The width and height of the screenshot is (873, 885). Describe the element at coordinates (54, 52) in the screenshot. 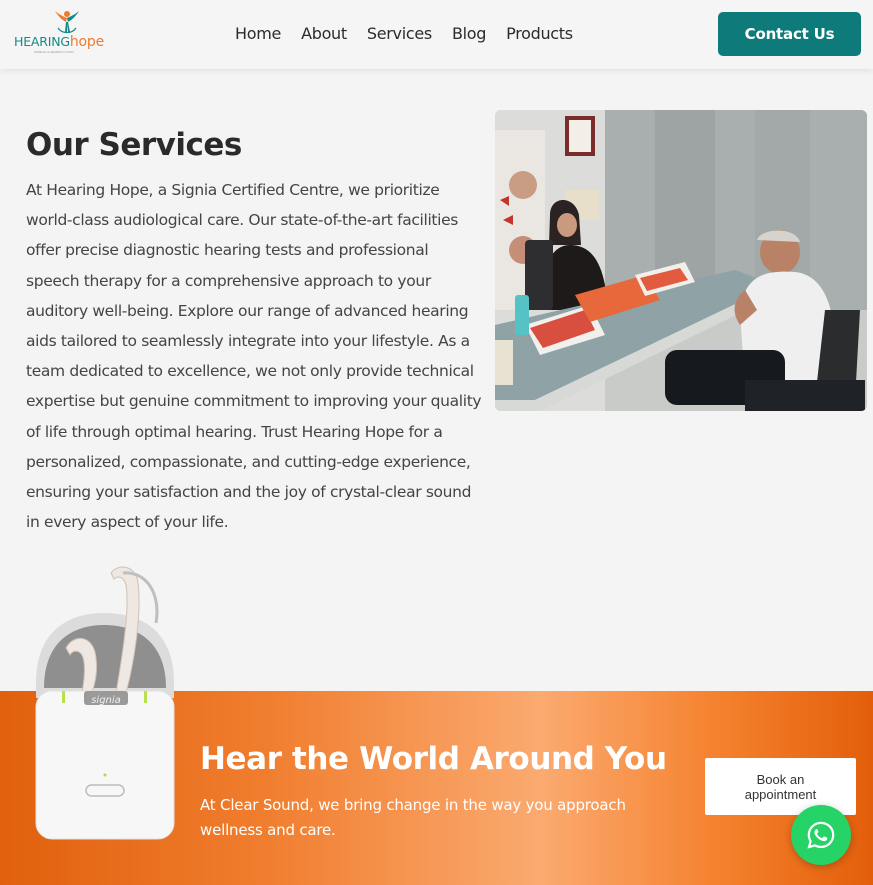

I see `logo-tagline: SPEECH & HEARING CLINIC` at that location.